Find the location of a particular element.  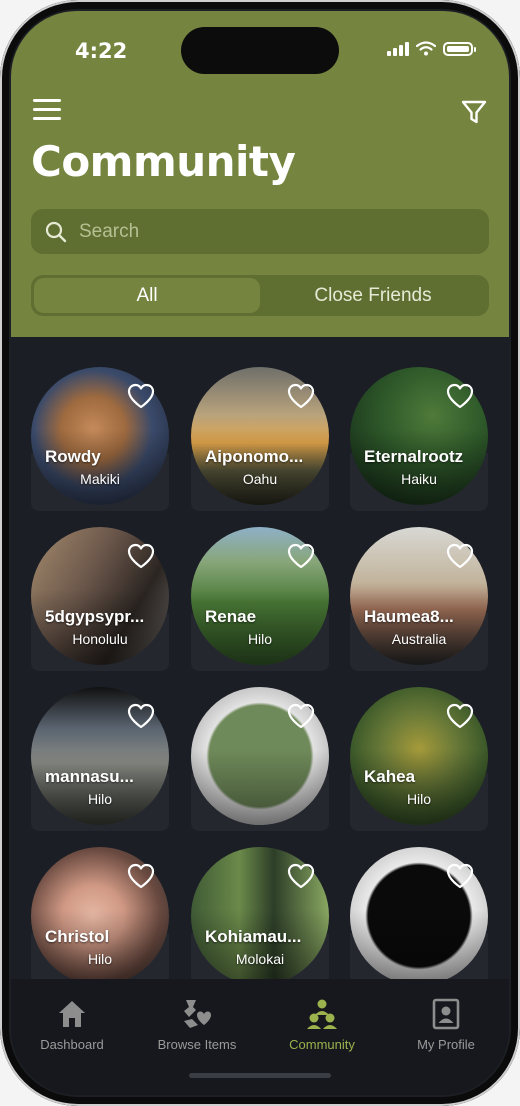

home-icon is located at coordinates (72, 1014).